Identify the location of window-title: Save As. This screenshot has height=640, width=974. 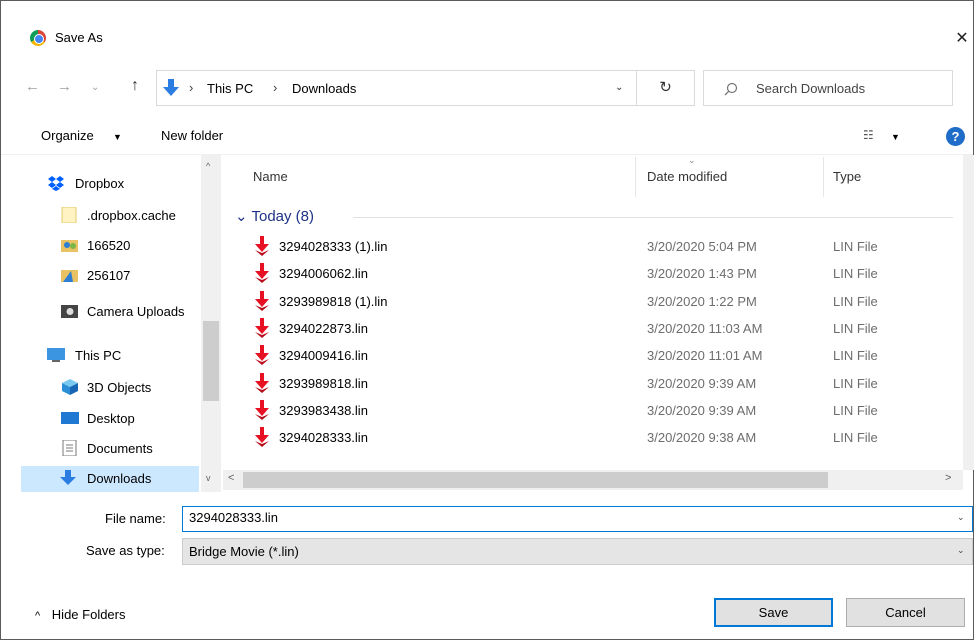
(79, 37).